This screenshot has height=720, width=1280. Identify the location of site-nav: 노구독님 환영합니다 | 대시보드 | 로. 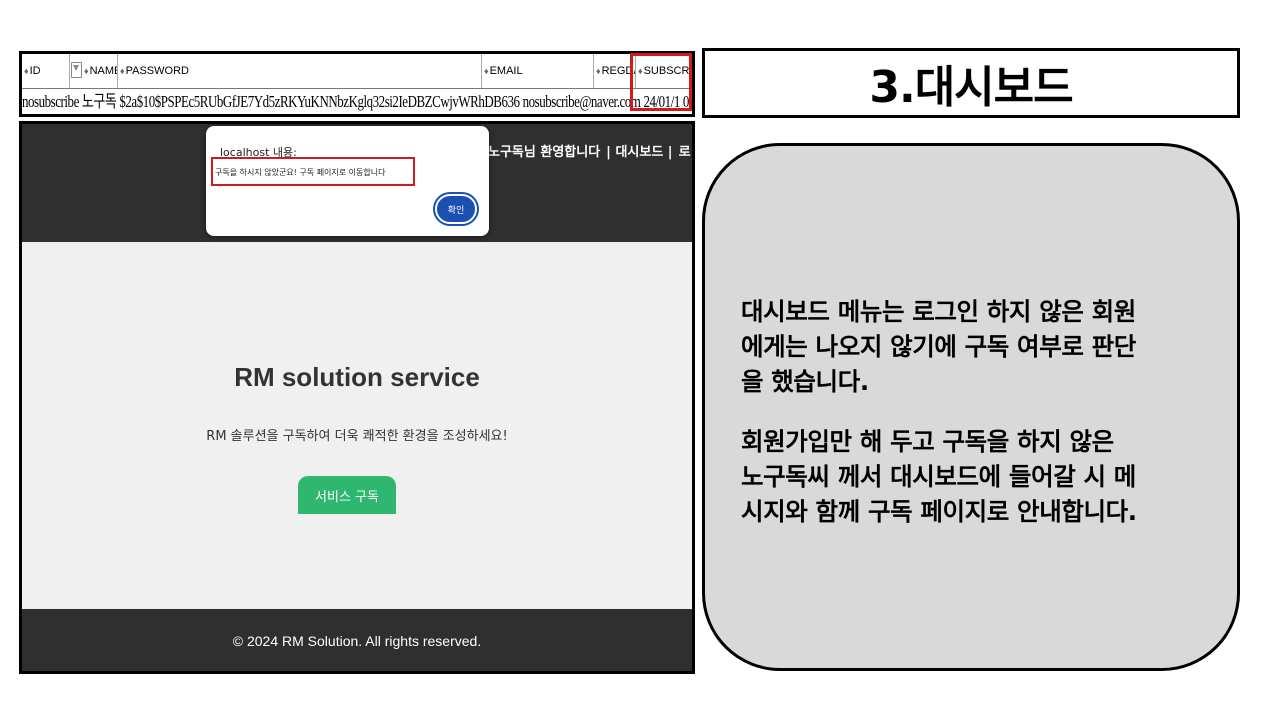
(590, 150).